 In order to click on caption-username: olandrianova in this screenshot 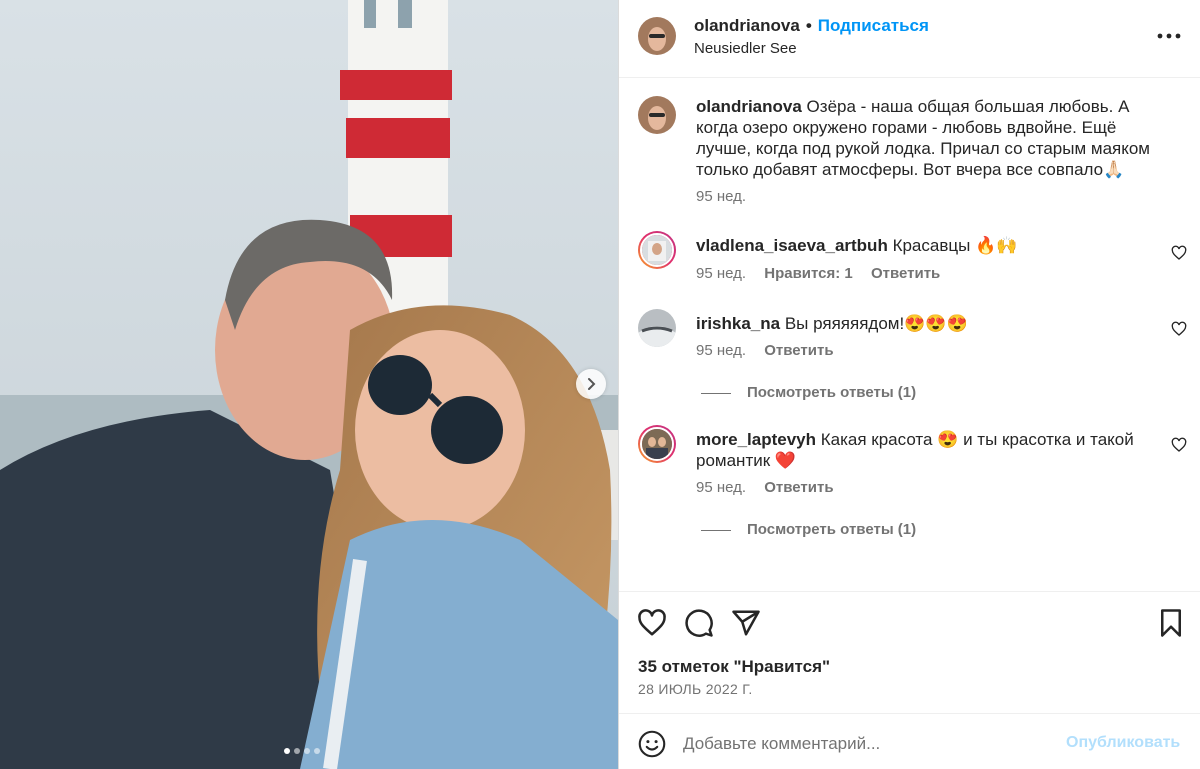, I will do `click(749, 106)`.